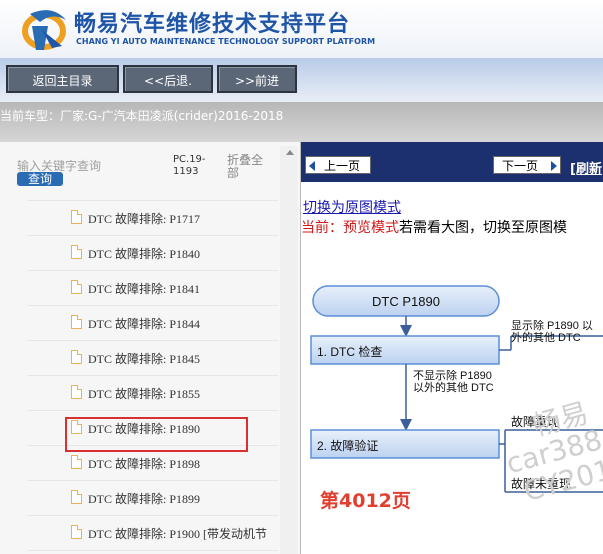  Describe the element at coordinates (247, 167) in the screenshot. I see `collapse-all-link: 折叠全部` at that location.